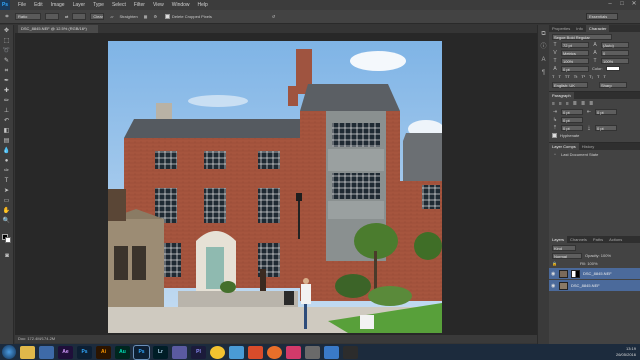  Describe the element at coordinates (7, 191) in the screenshot. I see `path-select-tool-icon: ➤` at that location.